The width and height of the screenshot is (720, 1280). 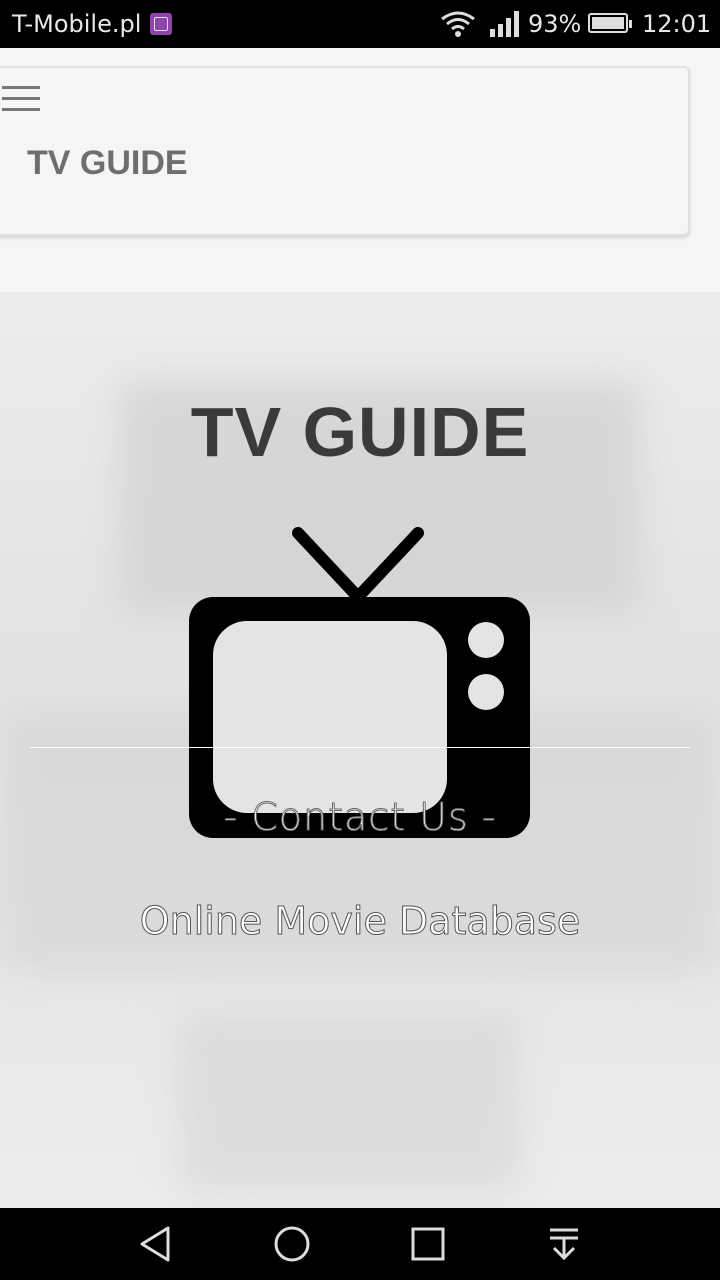 What do you see at coordinates (564, 1244) in the screenshot?
I see `notifications-pull-icon` at bounding box center [564, 1244].